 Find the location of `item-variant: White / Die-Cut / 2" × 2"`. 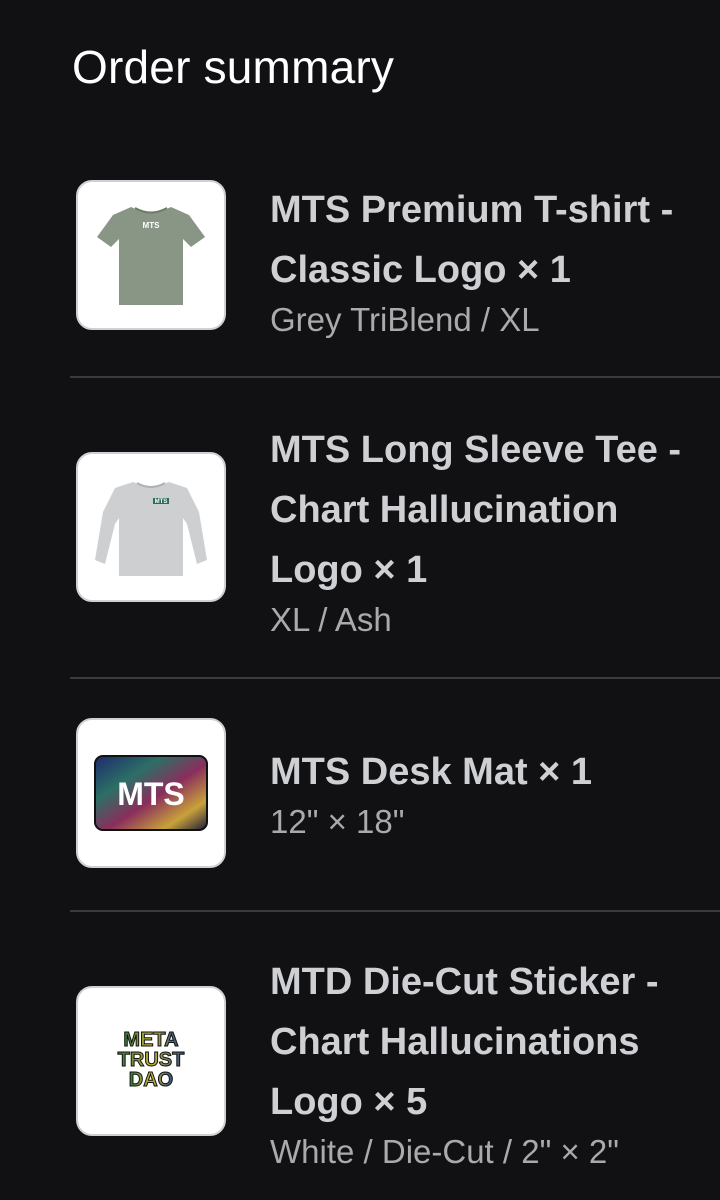

item-variant: White / Die-Cut / 2" × 2" is located at coordinates (444, 1151).